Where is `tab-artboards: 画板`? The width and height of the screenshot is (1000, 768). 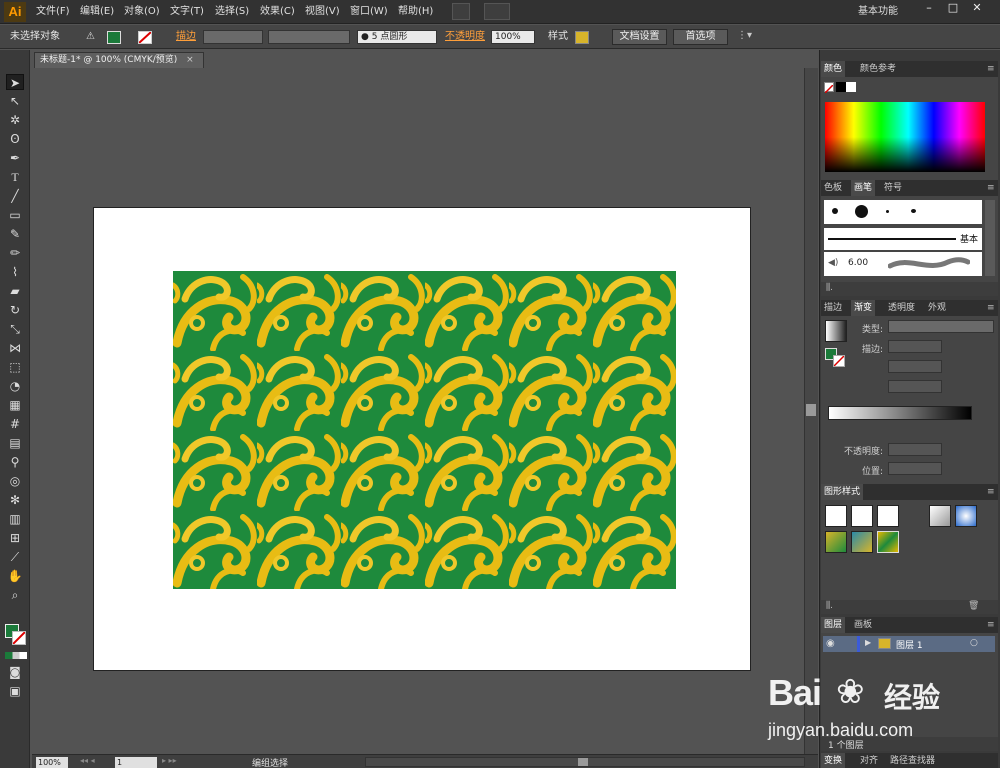 tab-artboards: 画板 is located at coordinates (863, 625).